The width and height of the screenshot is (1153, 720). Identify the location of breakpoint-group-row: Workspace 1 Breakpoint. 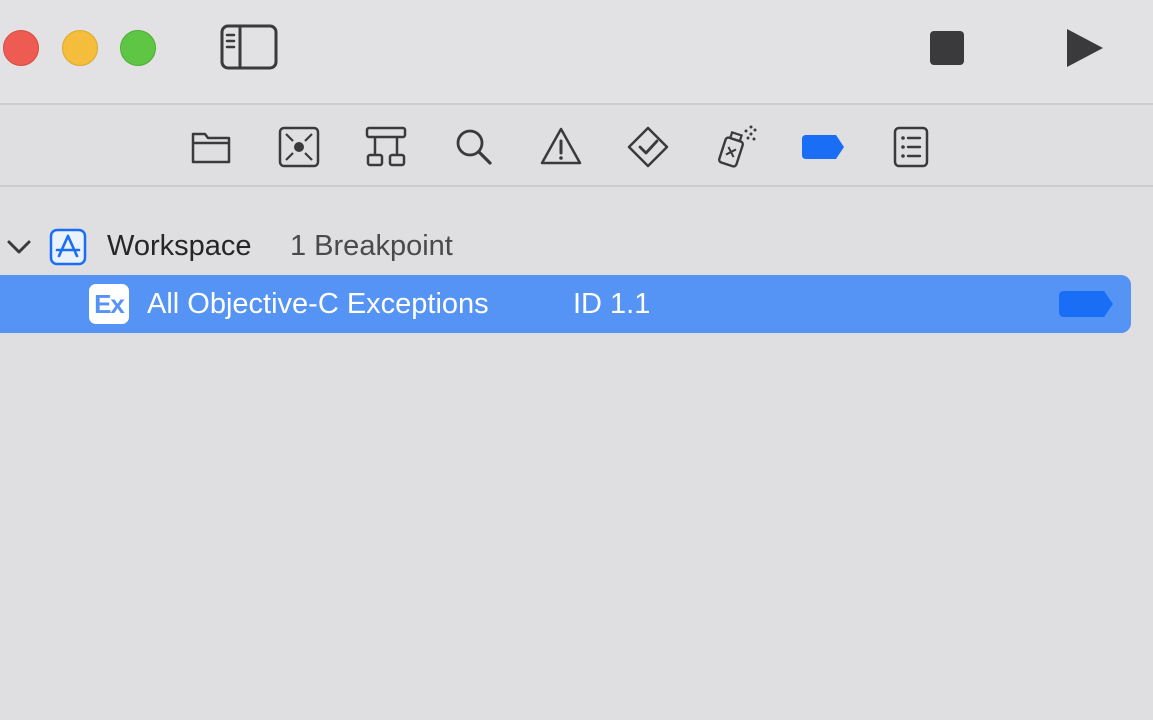
(576, 246).